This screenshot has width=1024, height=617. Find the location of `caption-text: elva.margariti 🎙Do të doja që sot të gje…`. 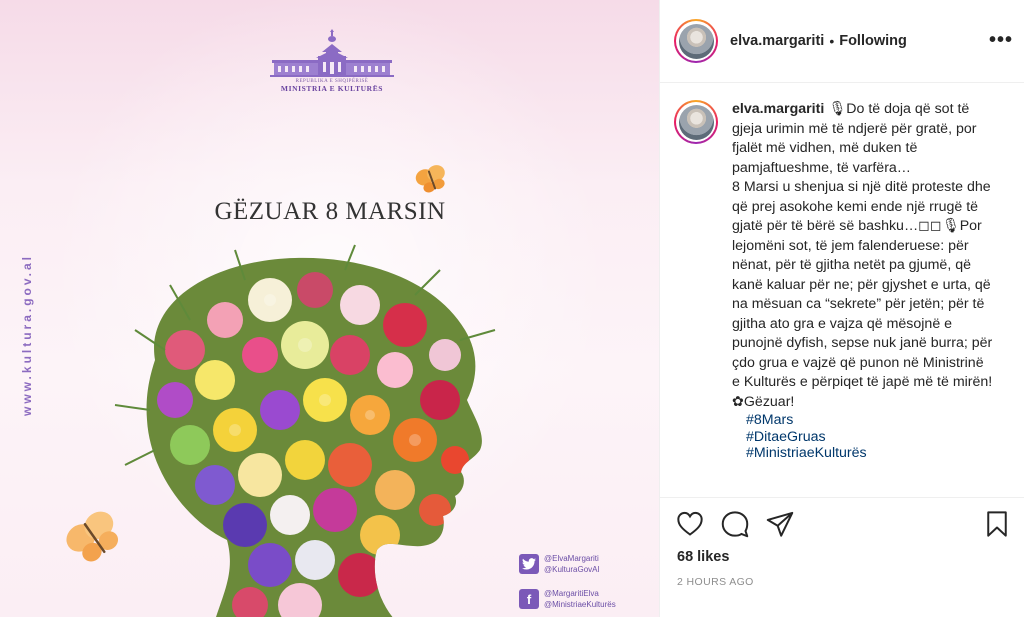

caption-text: elva.margariti 🎙Do të doja që sot të gje… is located at coordinates (863, 256).